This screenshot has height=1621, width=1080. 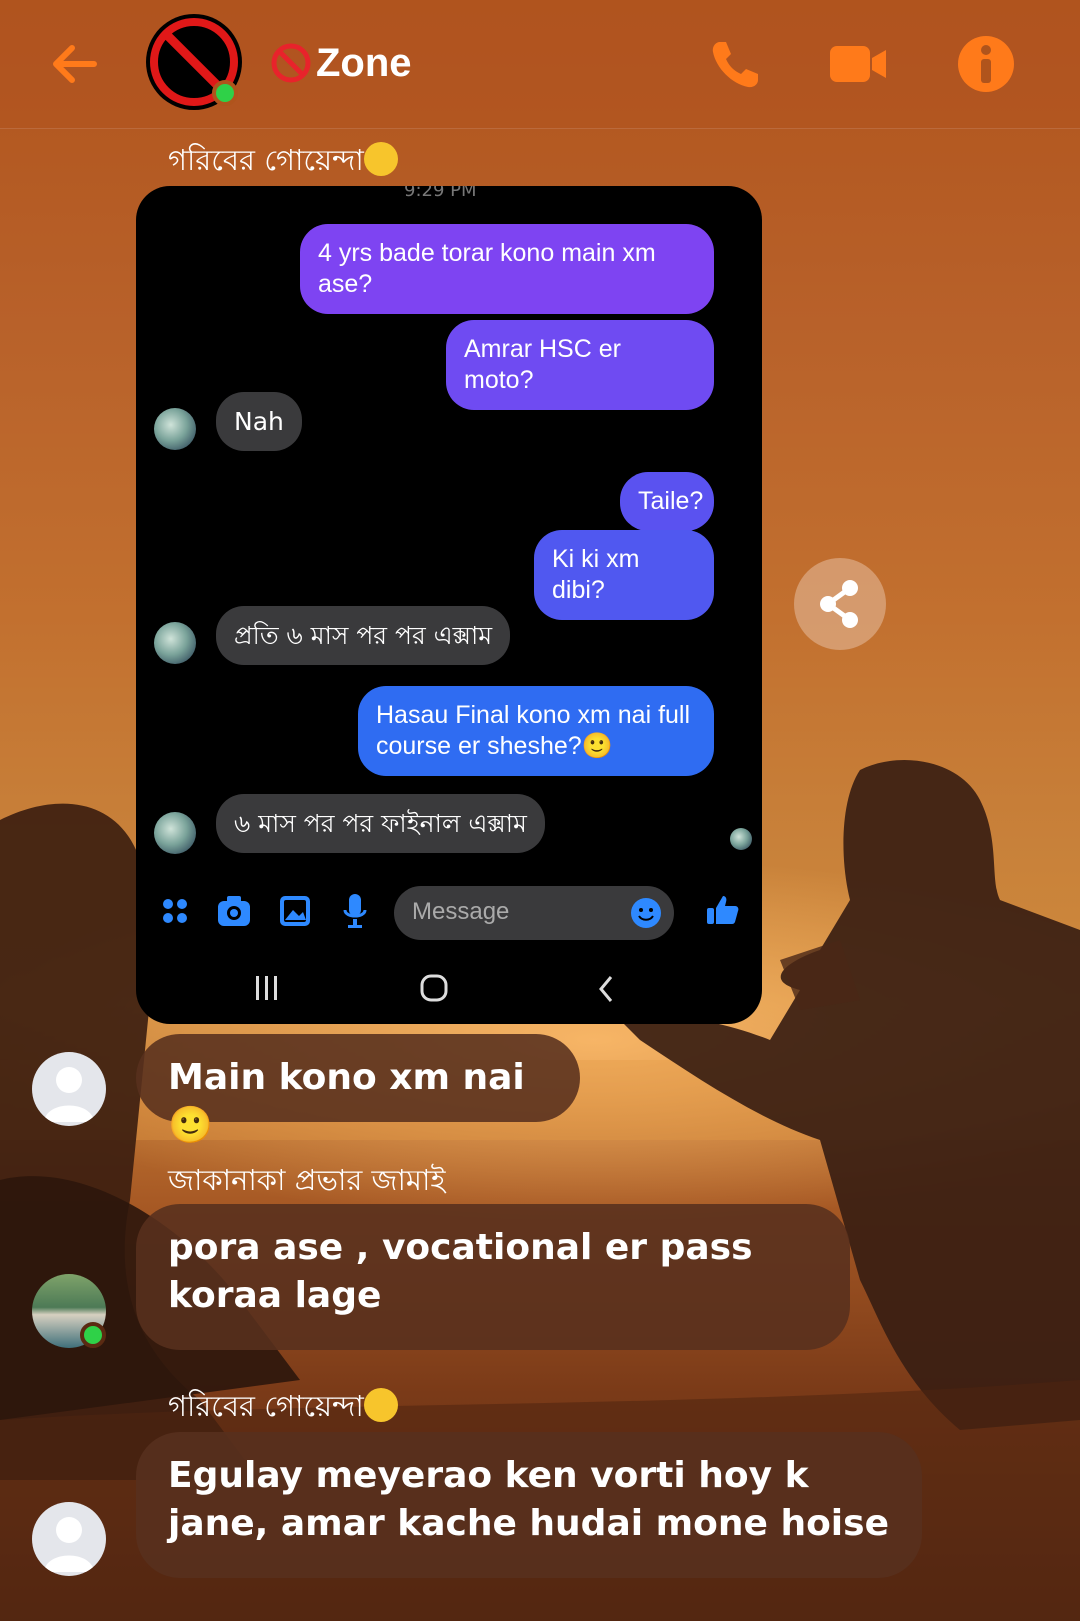 I want to click on message-bubble: Main kono xm nai🙂, so click(x=358, y=1090).